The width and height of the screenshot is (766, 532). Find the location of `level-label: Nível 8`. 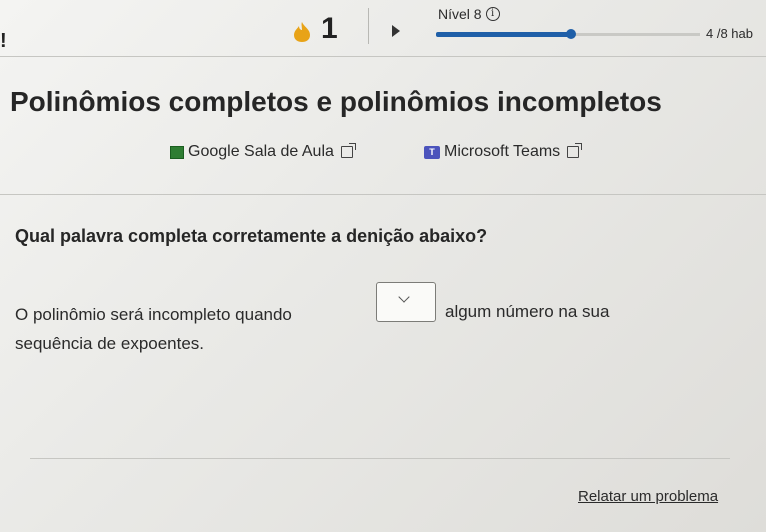

level-label: Nível 8 is located at coordinates (460, 14).